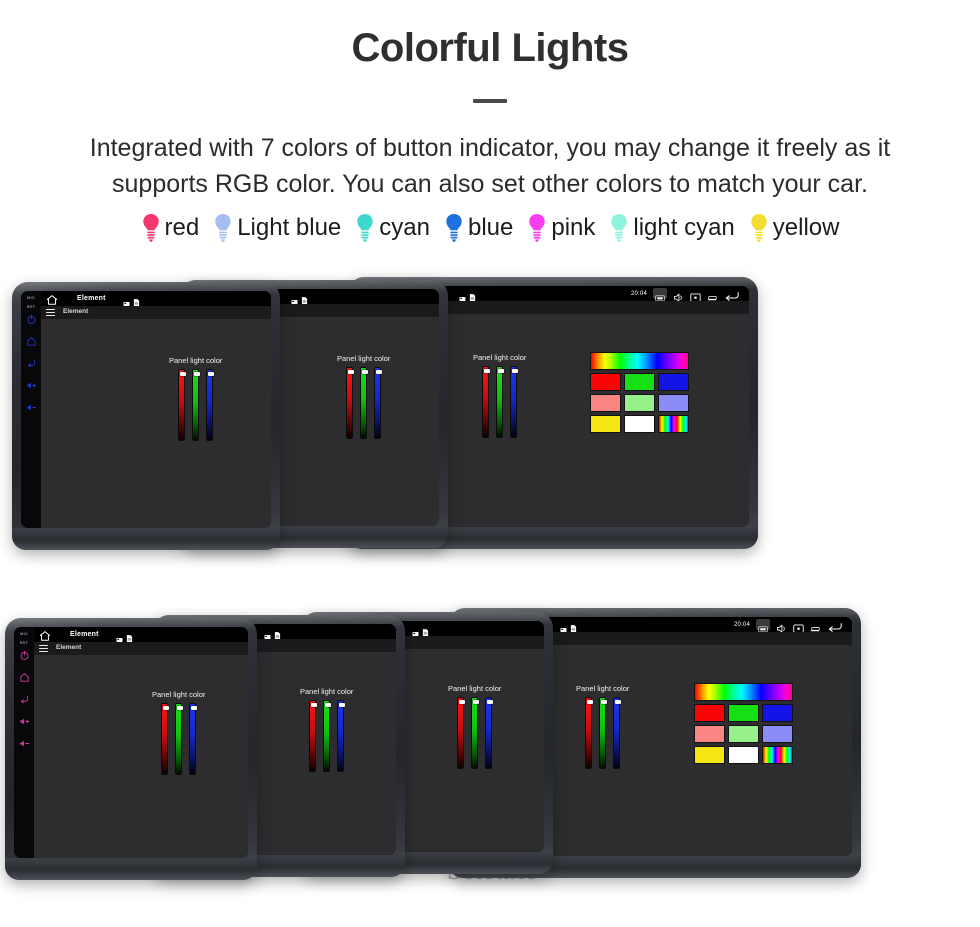 The image size is (980, 927). I want to click on panel-light-color-label: Panel light color, so click(500, 357).